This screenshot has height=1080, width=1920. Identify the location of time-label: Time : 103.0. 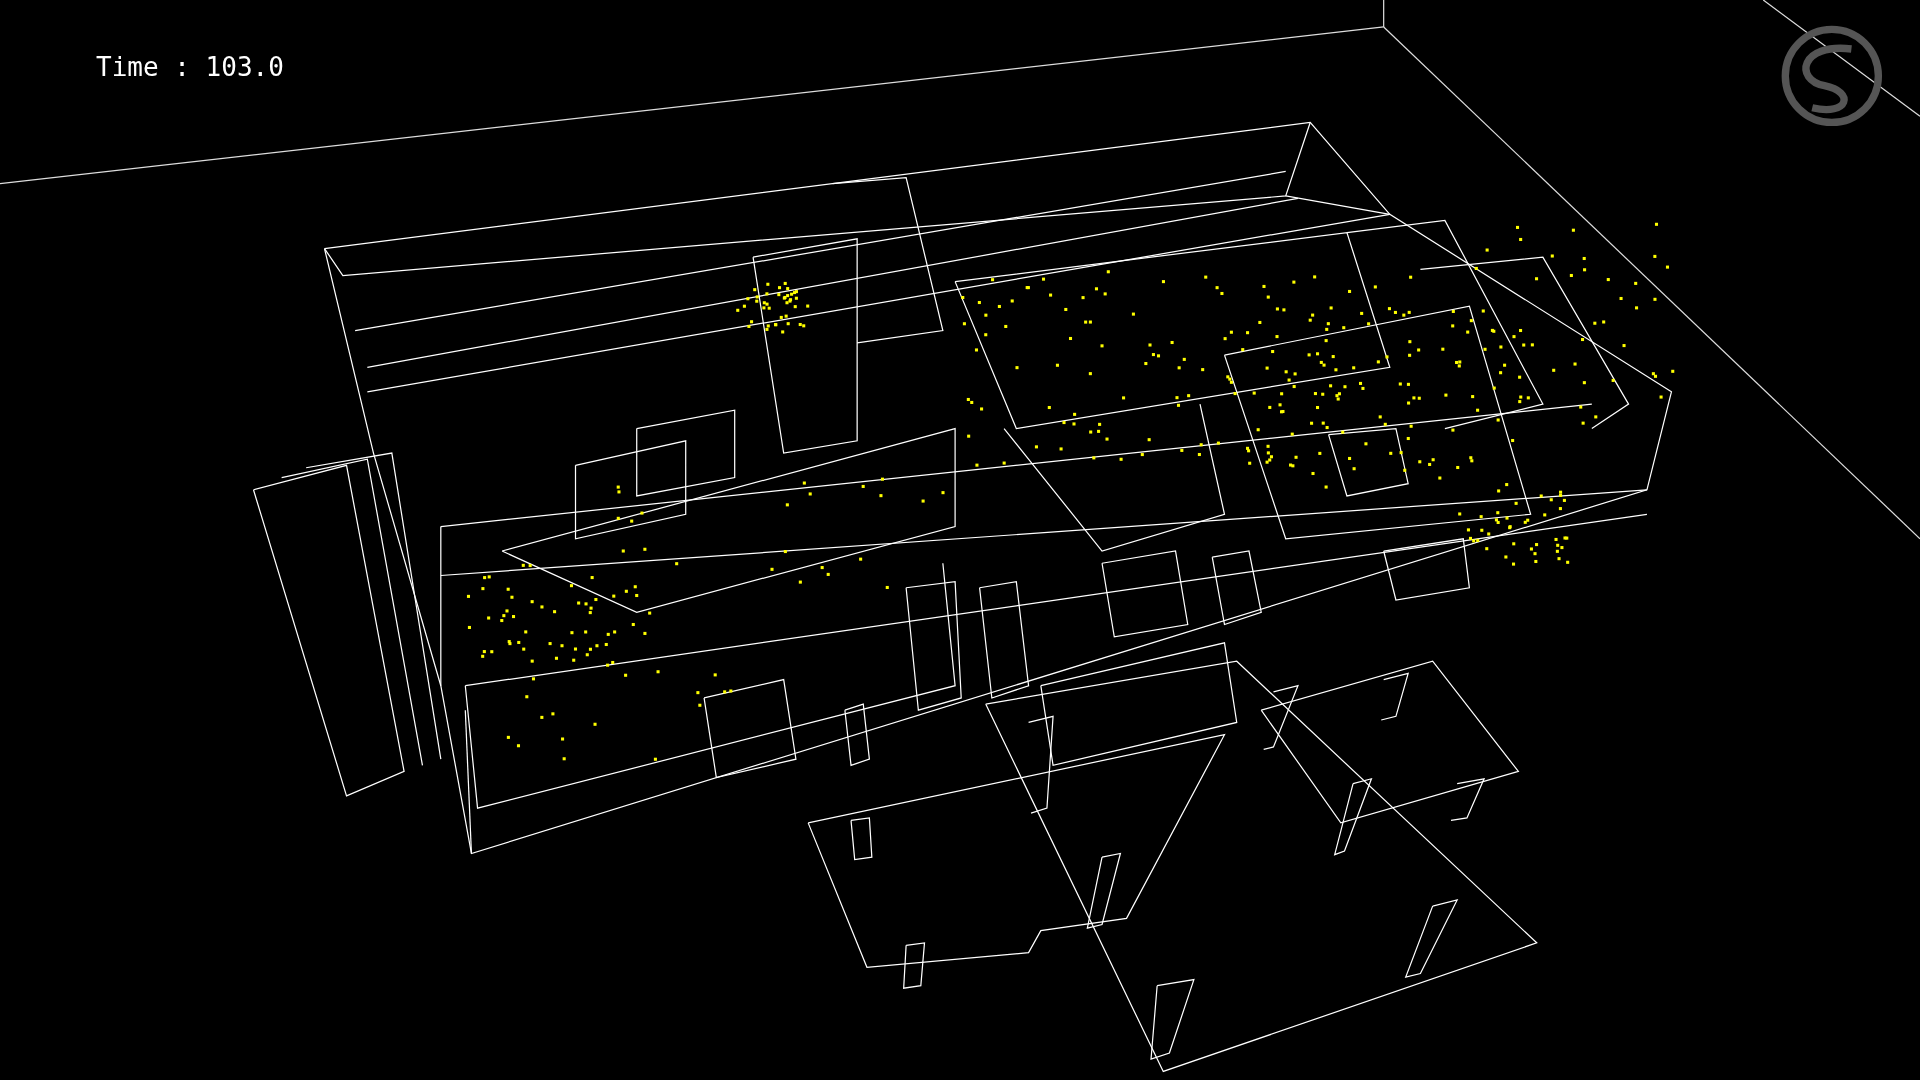
(190, 67).